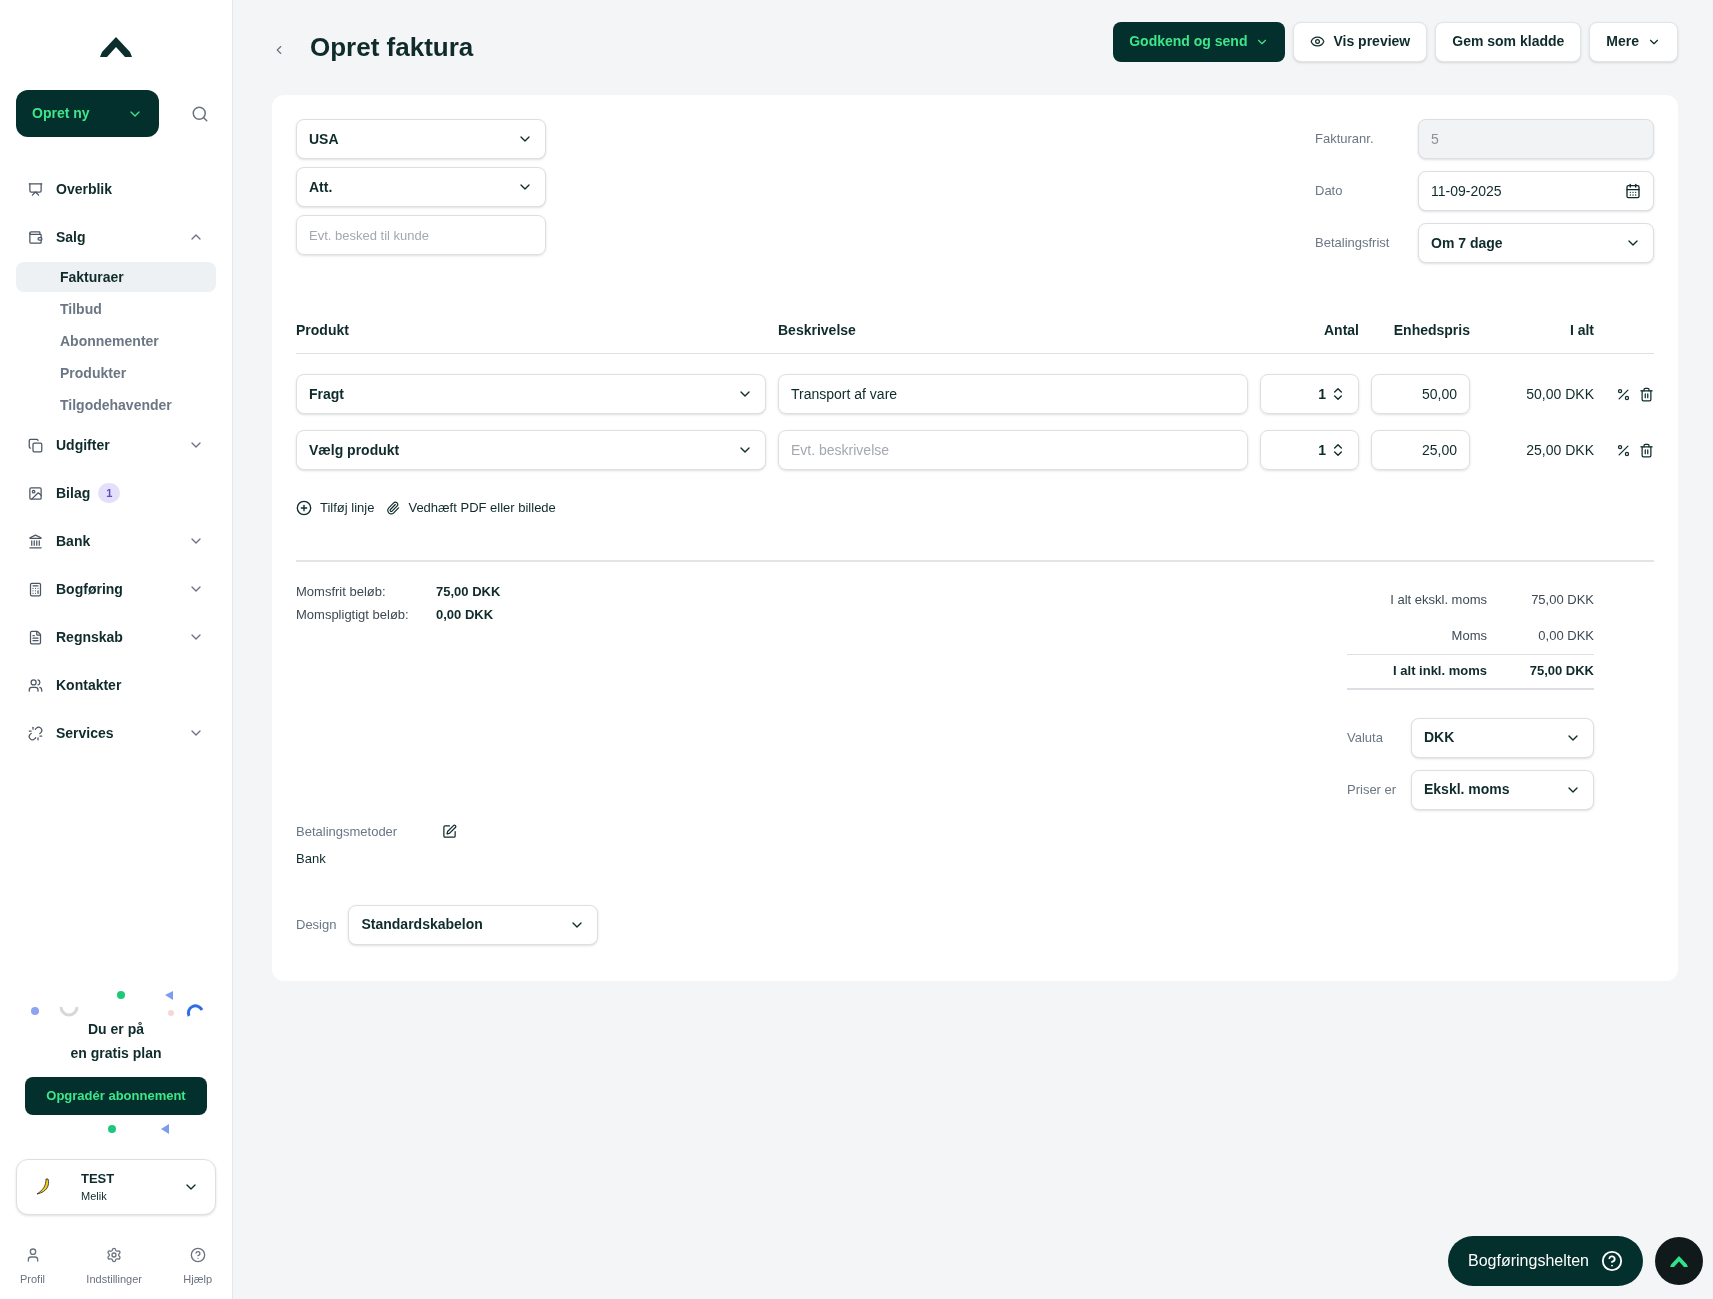 This screenshot has width=1713, height=1299. Describe the element at coordinates (1438, 599) in the screenshot. I see `total-label: I alt ekskl. moms` at that location.